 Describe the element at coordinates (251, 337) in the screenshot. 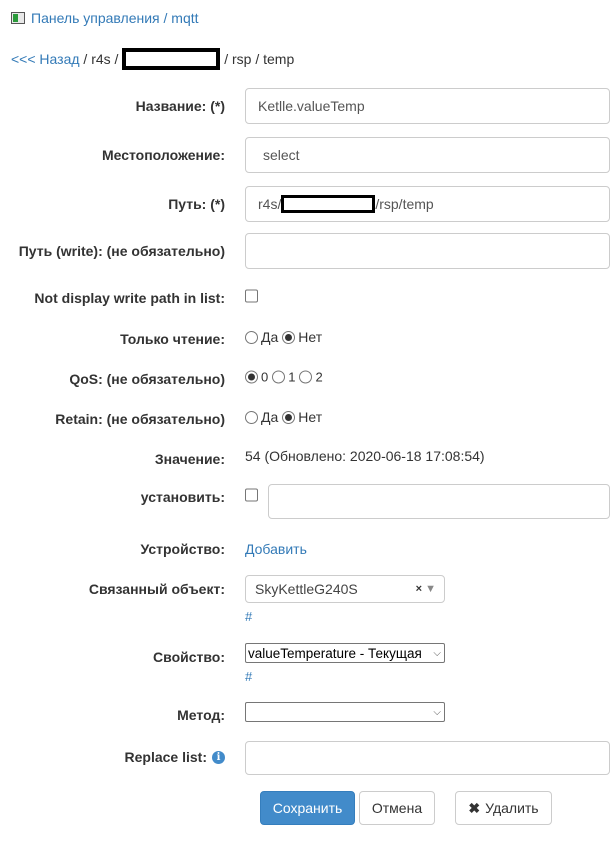

I see `readonly-yes-radio` at that location.